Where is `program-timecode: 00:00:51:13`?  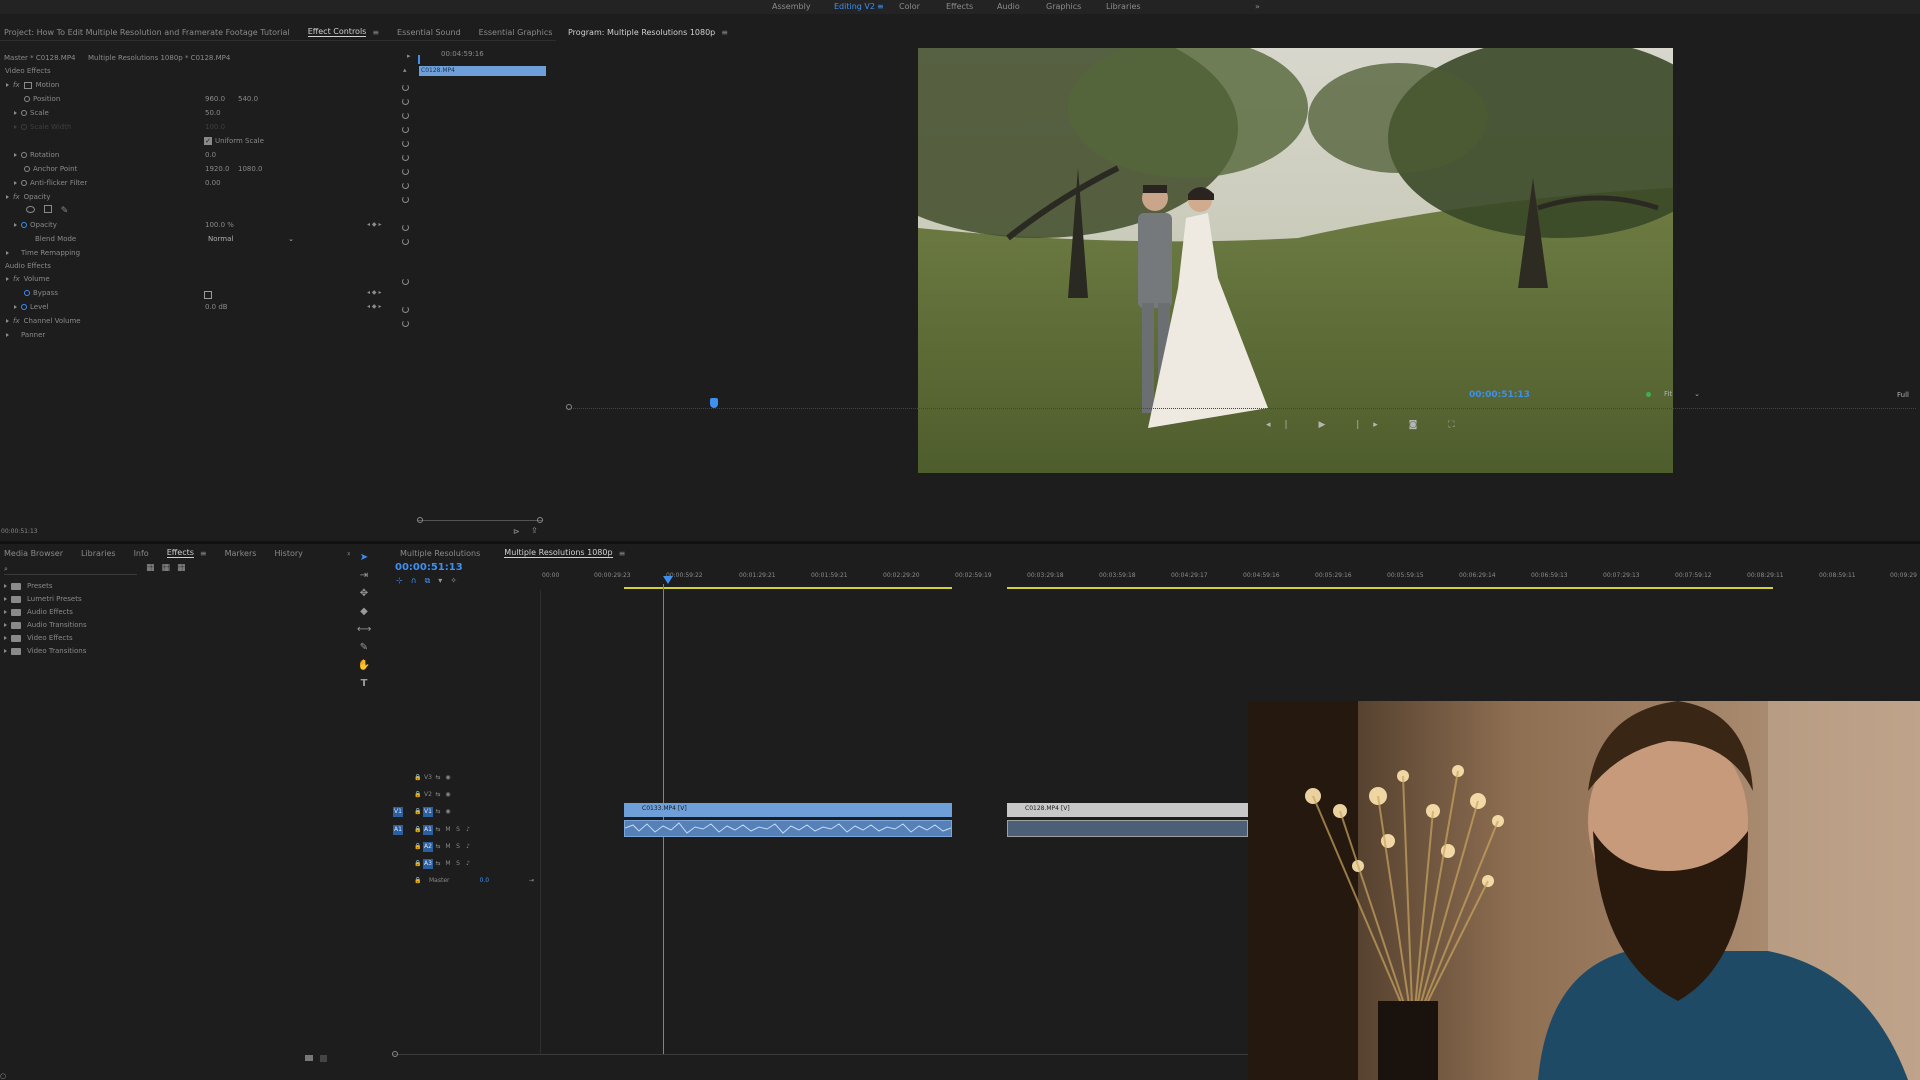
program-timecode: 00:00:51:13 is located at coordinates (1499, 395).